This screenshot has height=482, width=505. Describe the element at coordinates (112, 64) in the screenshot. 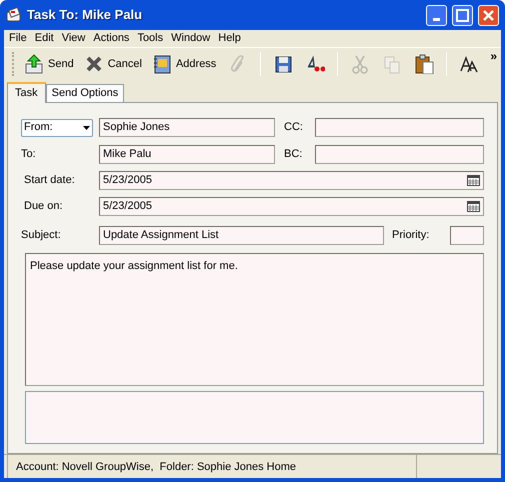

I see `cancel-button: Cancel` at that location.